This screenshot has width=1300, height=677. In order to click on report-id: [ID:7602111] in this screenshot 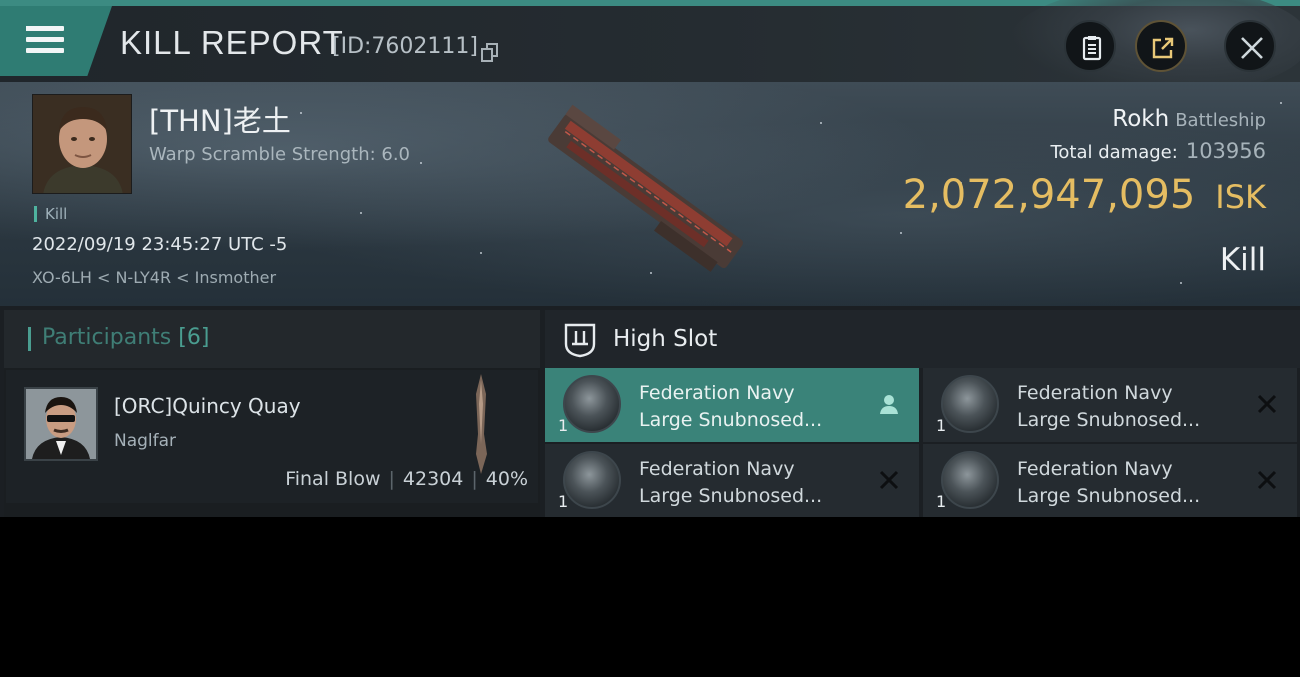, I will do `click(405, 46)`.